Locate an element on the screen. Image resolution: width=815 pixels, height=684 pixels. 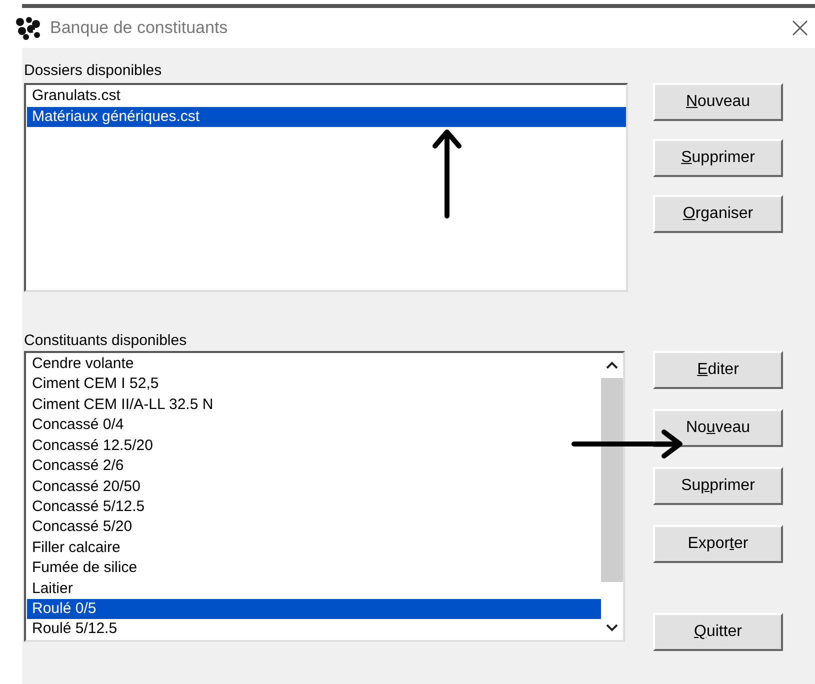
list-item: Granulats.cst is located at coordinates (326, 96).